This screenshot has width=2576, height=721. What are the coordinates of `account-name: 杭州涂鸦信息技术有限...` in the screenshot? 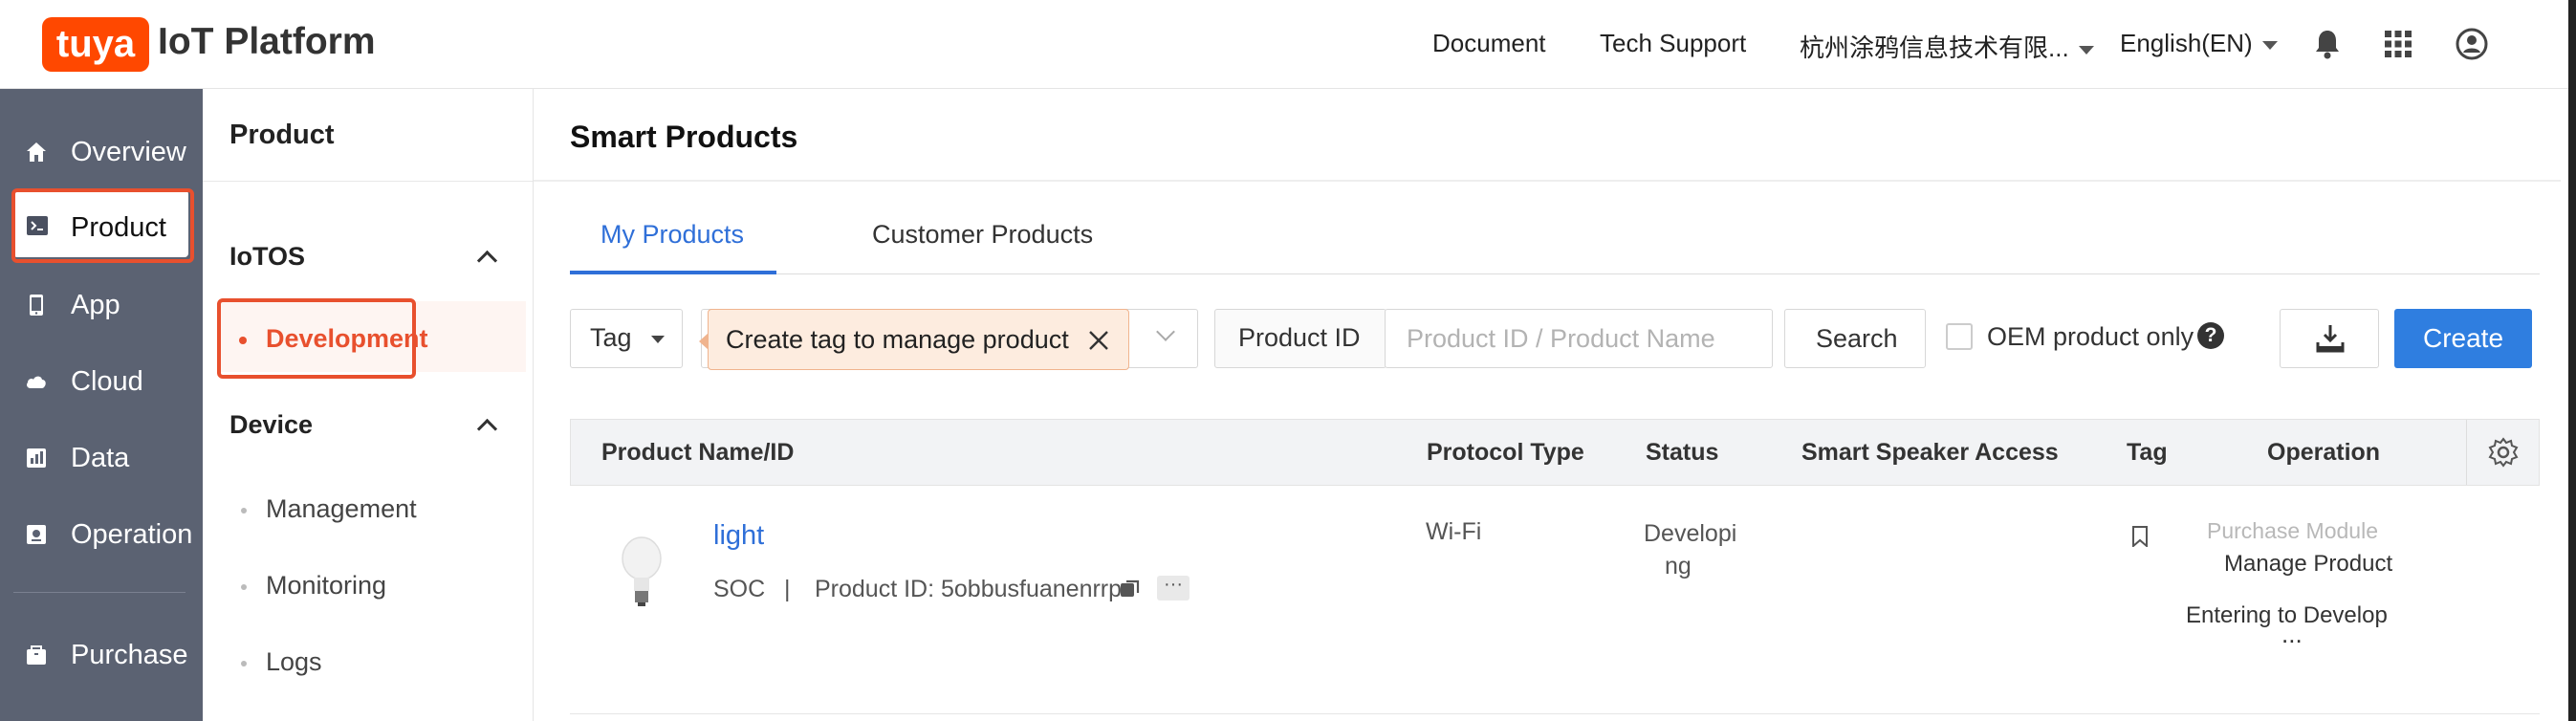 It's located at (1934, 48).